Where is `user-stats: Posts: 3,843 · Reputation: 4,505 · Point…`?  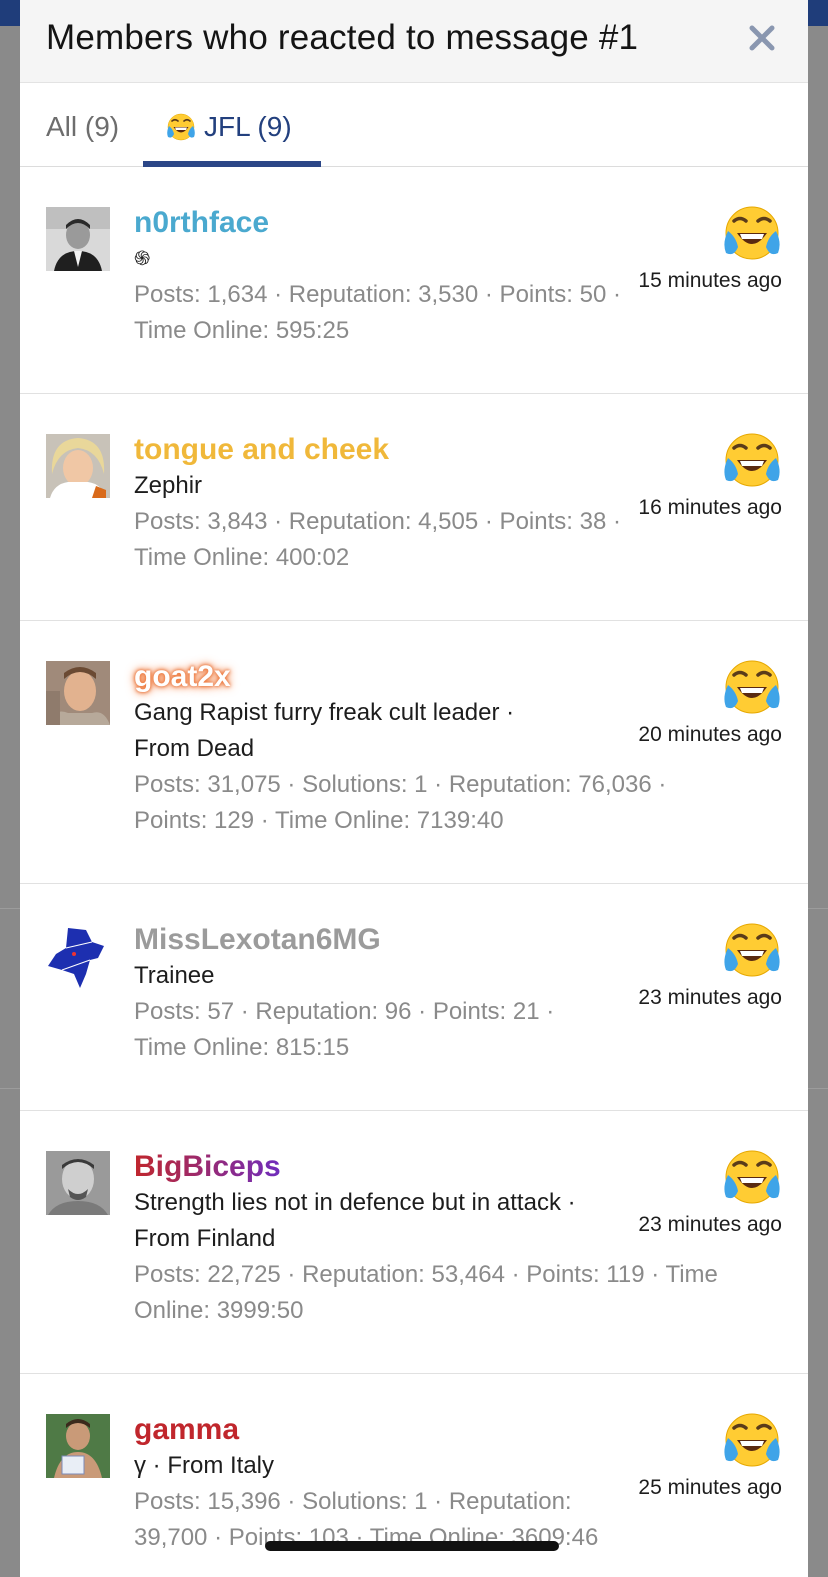
user-stats: Posts: 3,843 · Reputation: 4,505 · Point… is located at coordinates (377, 539).